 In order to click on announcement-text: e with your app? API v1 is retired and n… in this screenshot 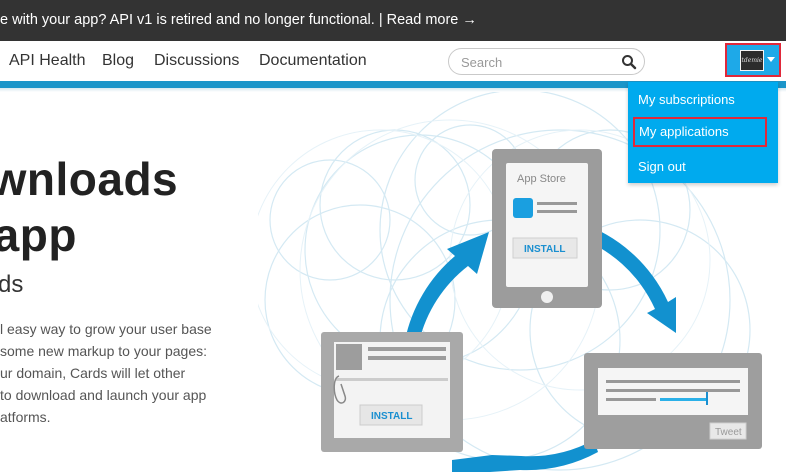, I will do `click(238, 20)`.